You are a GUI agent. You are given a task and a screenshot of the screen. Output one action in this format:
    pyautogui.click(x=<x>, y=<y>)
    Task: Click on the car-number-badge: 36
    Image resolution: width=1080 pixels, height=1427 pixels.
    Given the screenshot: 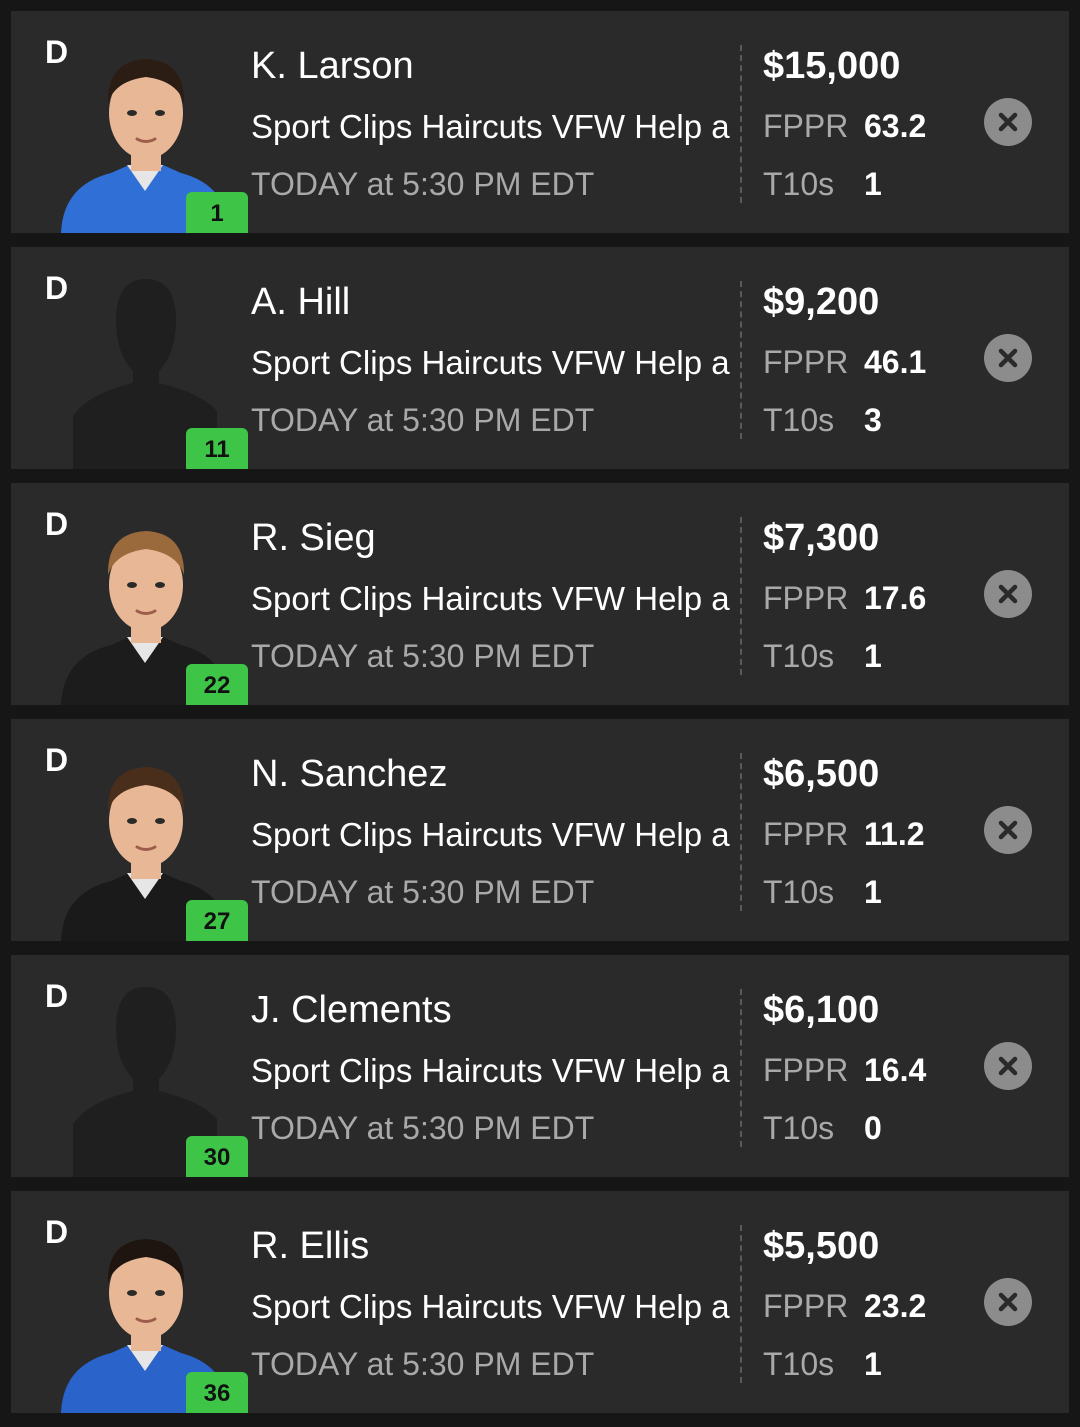 What is the action you would take?
    pyautogui.click(x=217, y=1392)
    